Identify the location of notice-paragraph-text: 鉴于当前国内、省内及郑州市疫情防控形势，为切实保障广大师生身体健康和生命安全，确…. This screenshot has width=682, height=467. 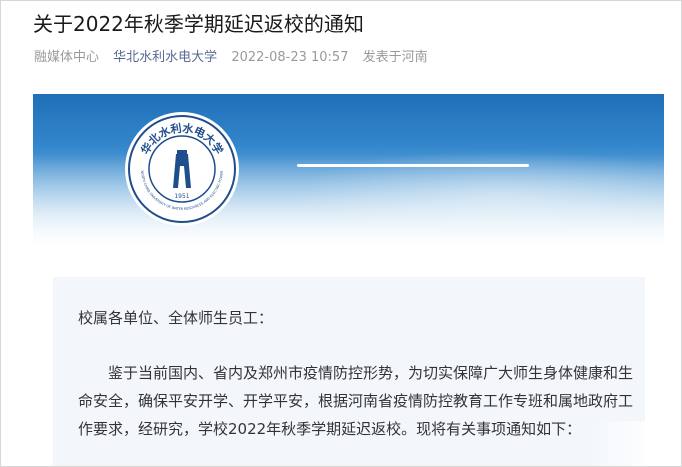
(356, 401).